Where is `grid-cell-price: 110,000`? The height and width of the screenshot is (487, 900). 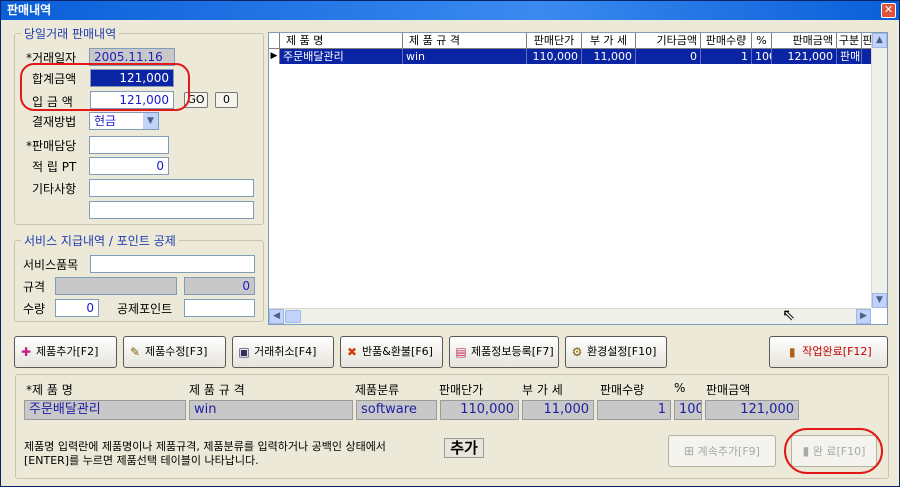 grid-cell-price: 110,000 is located at coordinates (554, 56).